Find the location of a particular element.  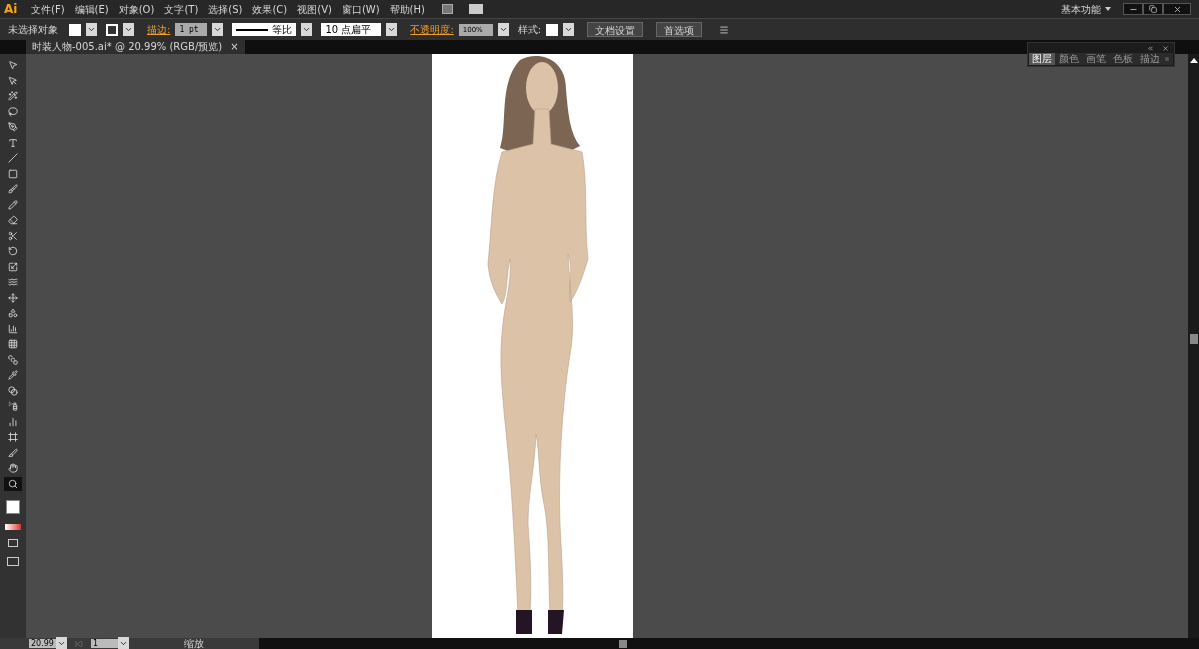

brush-dropdown: 10 点扁平 is located at coordinates (351, 29).